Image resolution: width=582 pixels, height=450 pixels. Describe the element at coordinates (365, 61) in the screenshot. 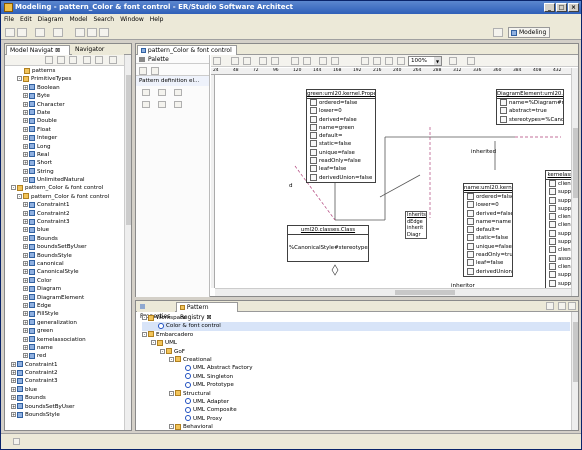

I see `zoom-in-icon` at that location.